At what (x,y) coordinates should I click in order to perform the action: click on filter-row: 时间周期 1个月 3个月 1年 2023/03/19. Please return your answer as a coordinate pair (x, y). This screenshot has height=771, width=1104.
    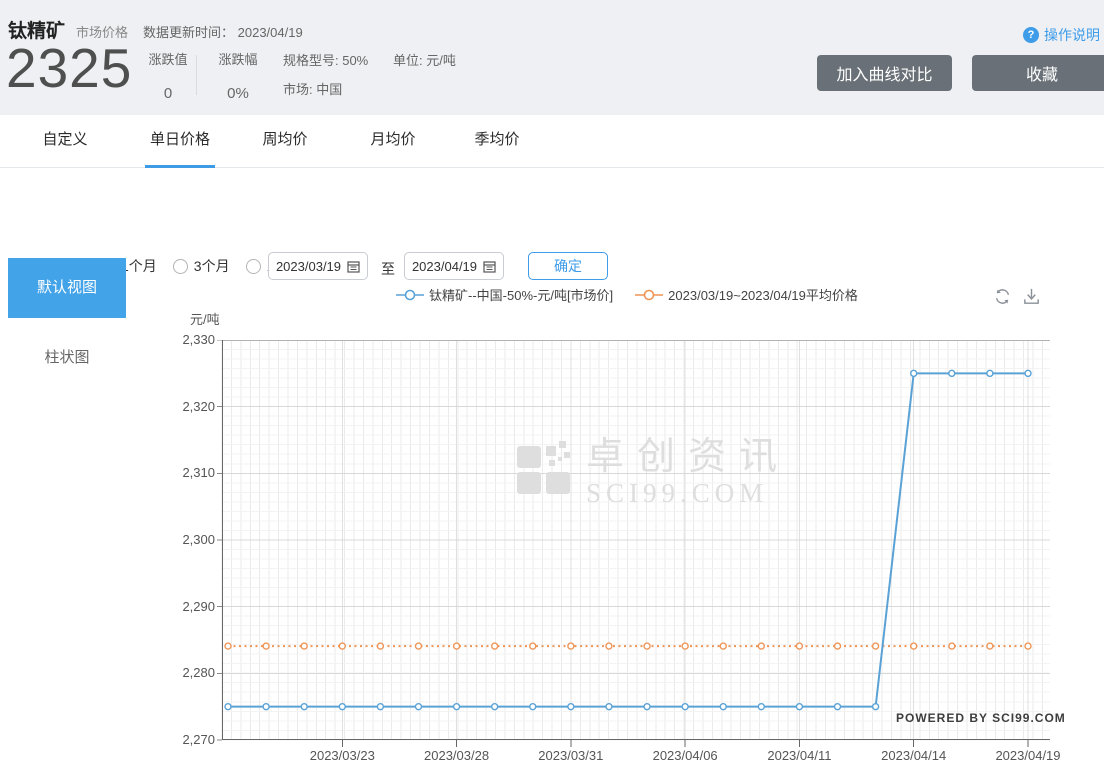
    Looking at the image, I should click on (552, 224).